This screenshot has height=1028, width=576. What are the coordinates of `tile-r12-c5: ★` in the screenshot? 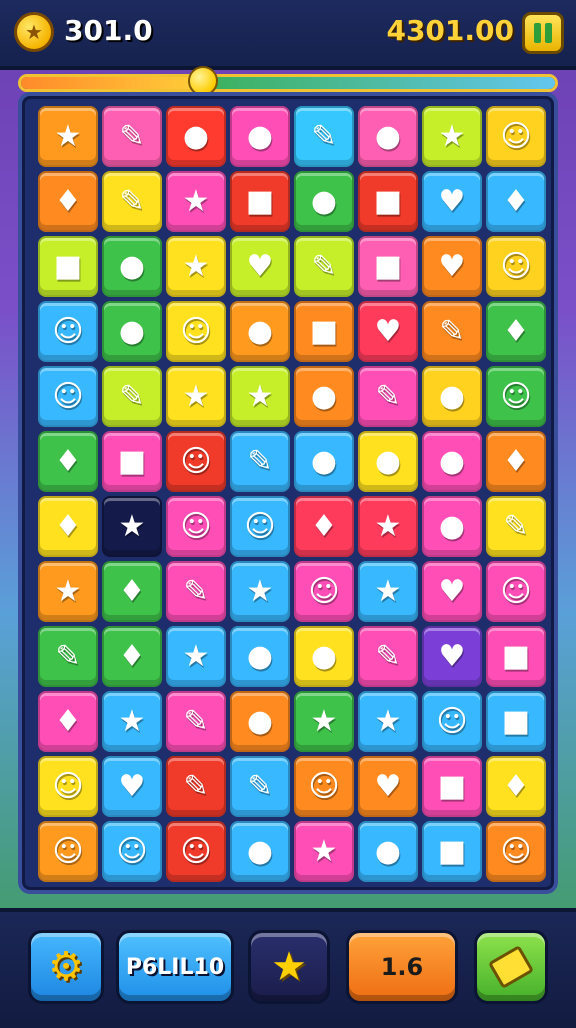 It's located at (324, 851).